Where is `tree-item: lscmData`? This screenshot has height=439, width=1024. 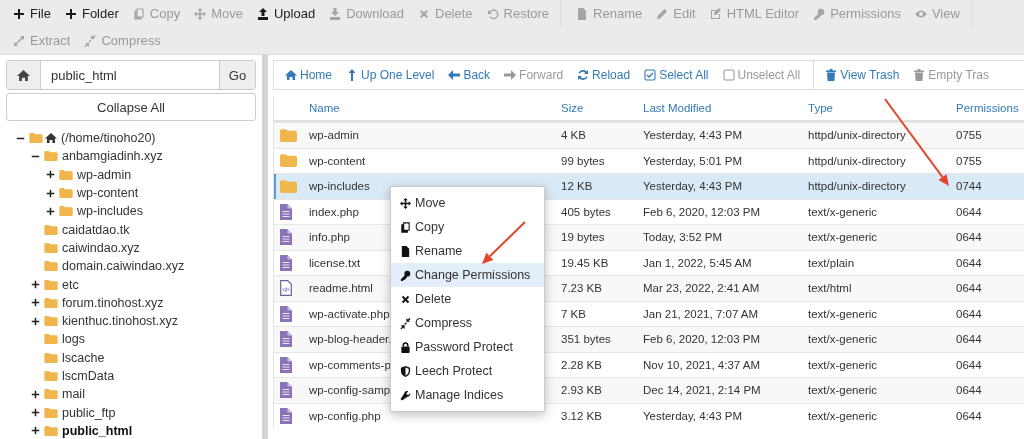 tree-item: lscmData is located at coordinates (88, 376).